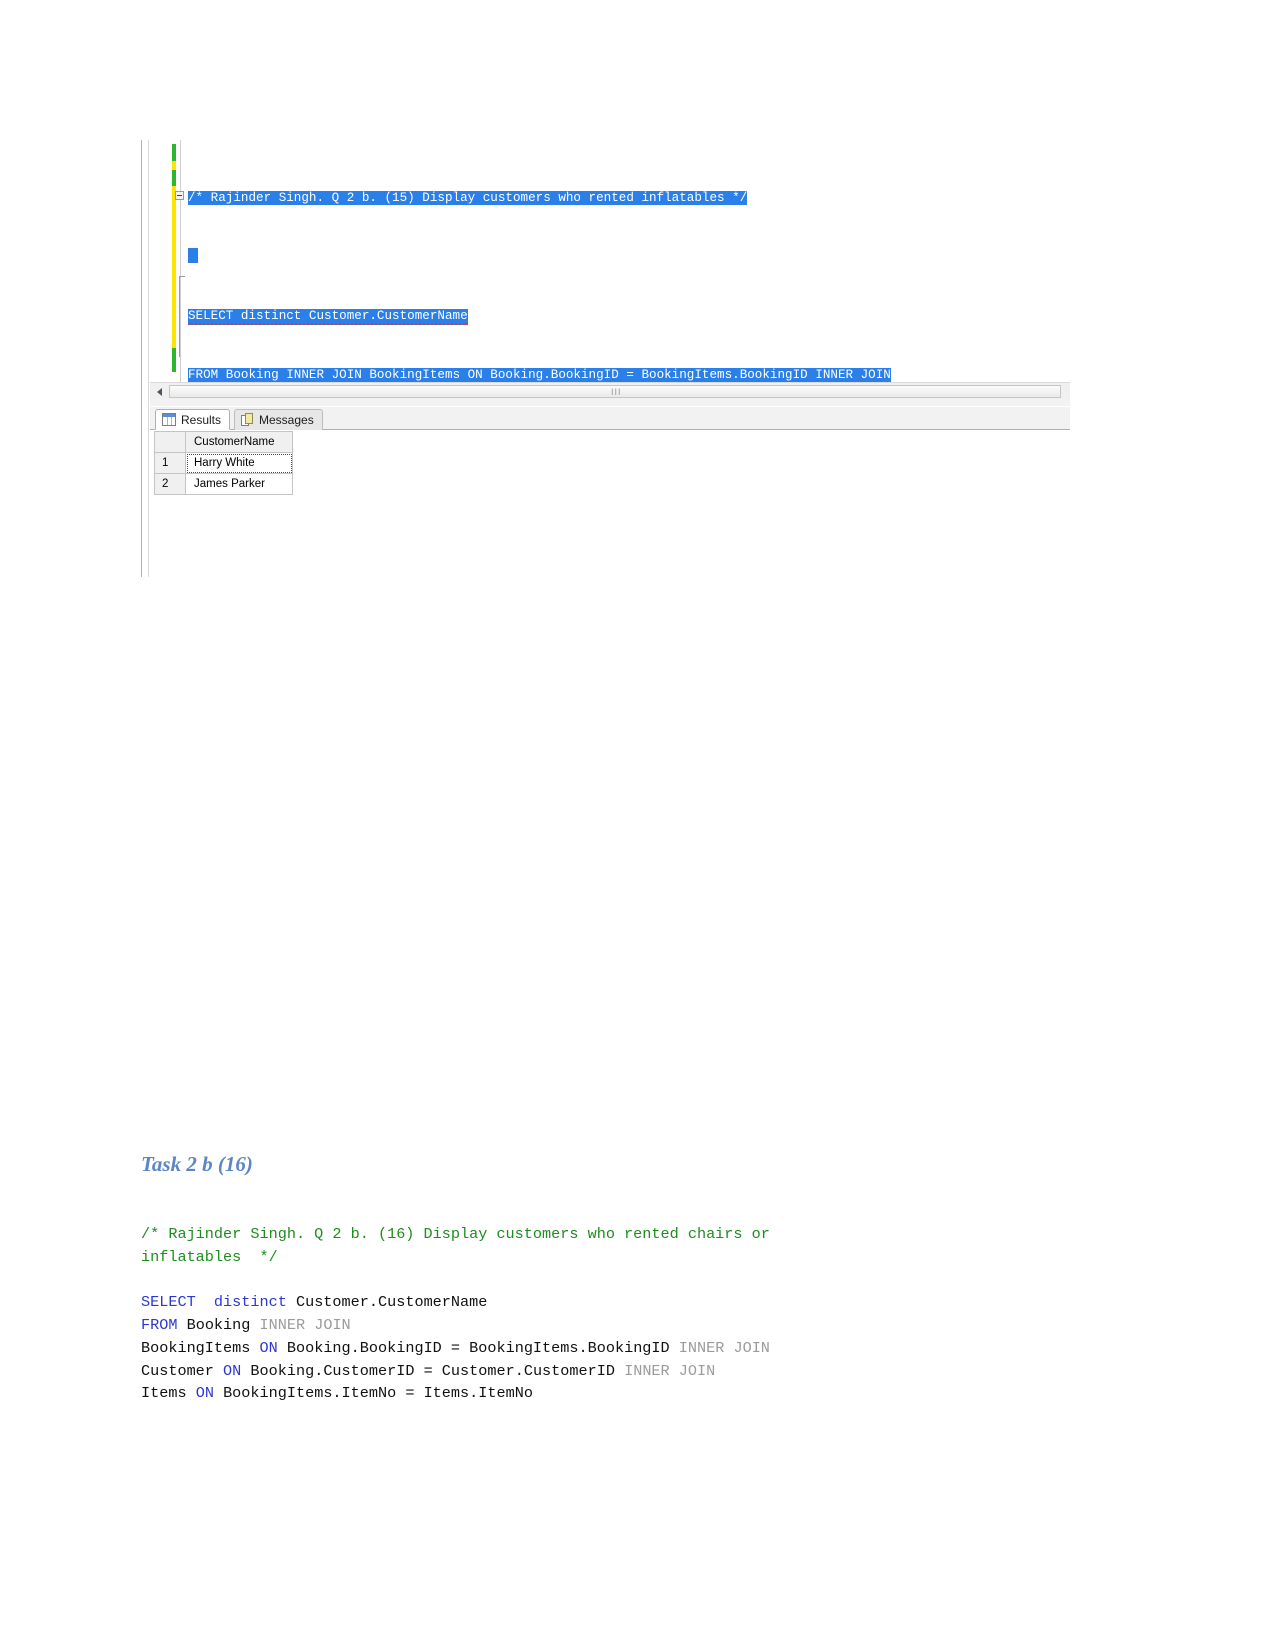 Image resolution: width=1275 pixels, height=1650 pixels. Describe the element at coordinates (182, 276) in the screenshot. I see `outline-region-end-tick` at that location.